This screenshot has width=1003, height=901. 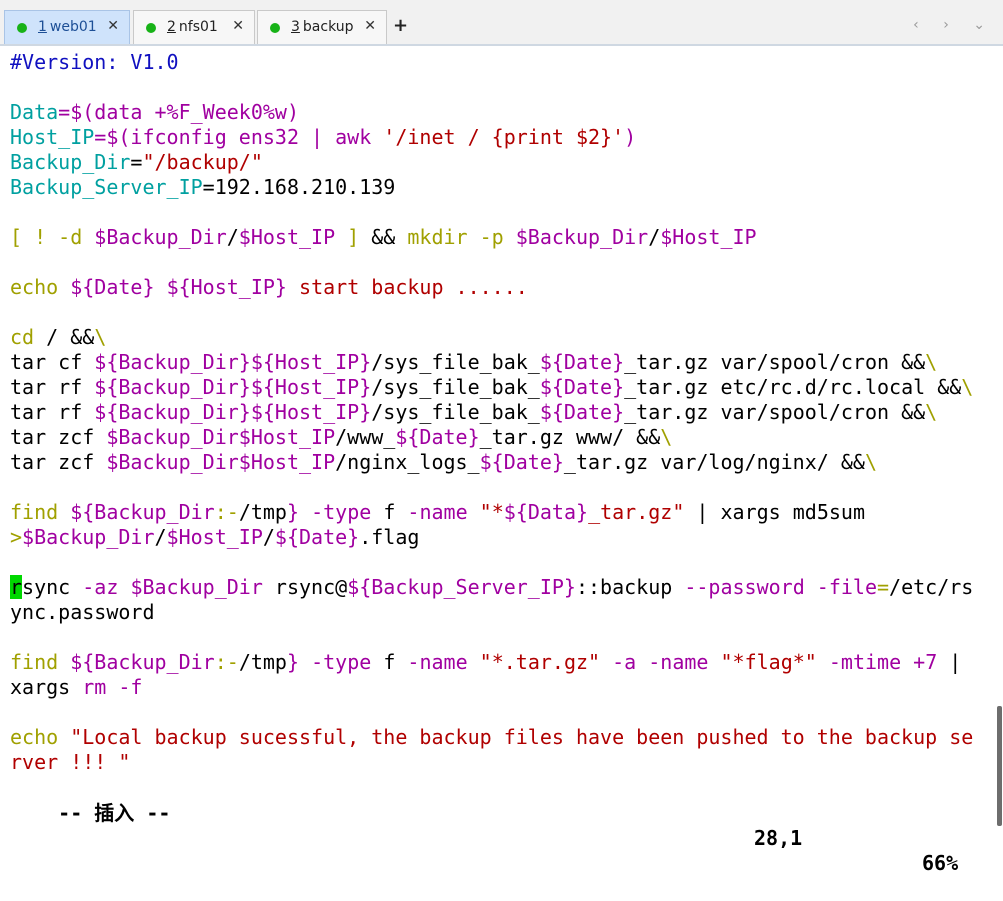 What do you see at coordinates (262, 662) in the screenshot?
I see `code-token: /tmp` at bounding box center [262, 662].